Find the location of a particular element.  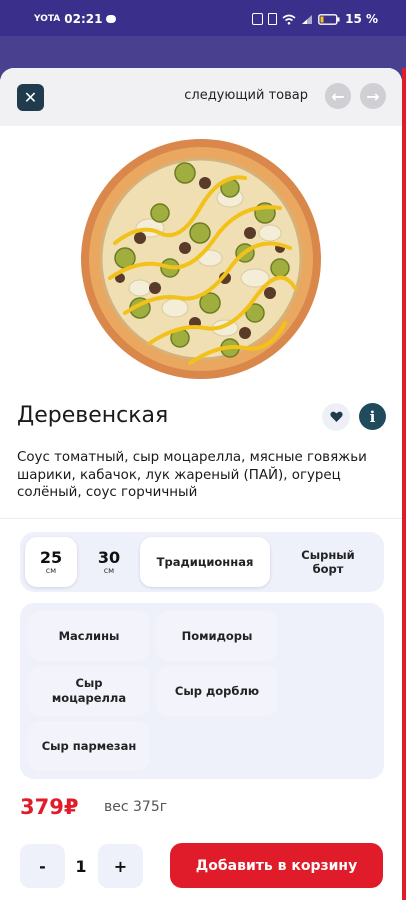

arrow-left-icon: ← is located at coordinates (338, 96).